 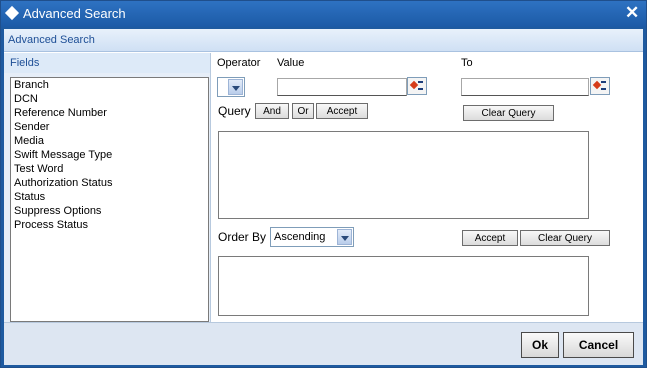 I want to click on field-item-process-status: Process Status, so click(x=109, y=225).